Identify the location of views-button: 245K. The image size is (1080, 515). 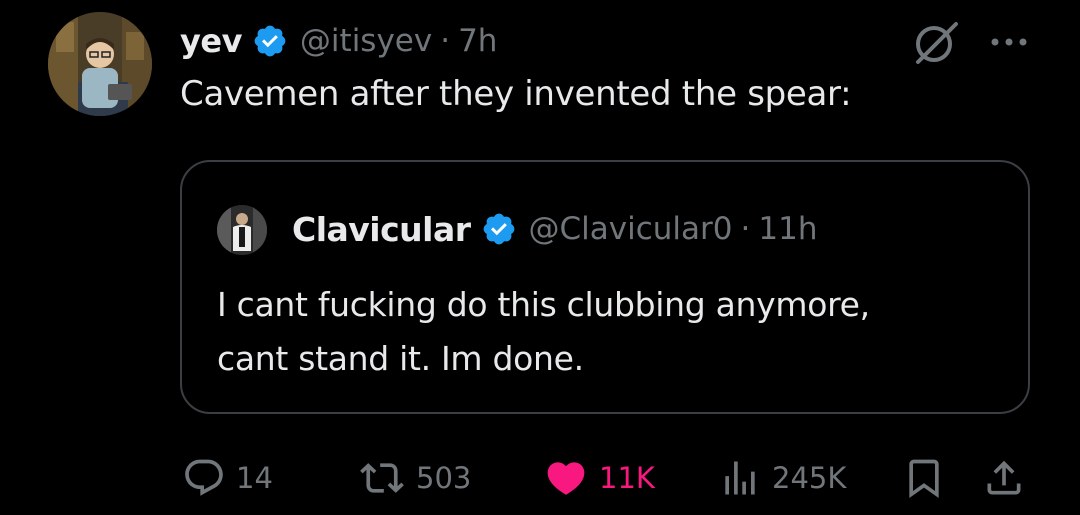
(782, 478).